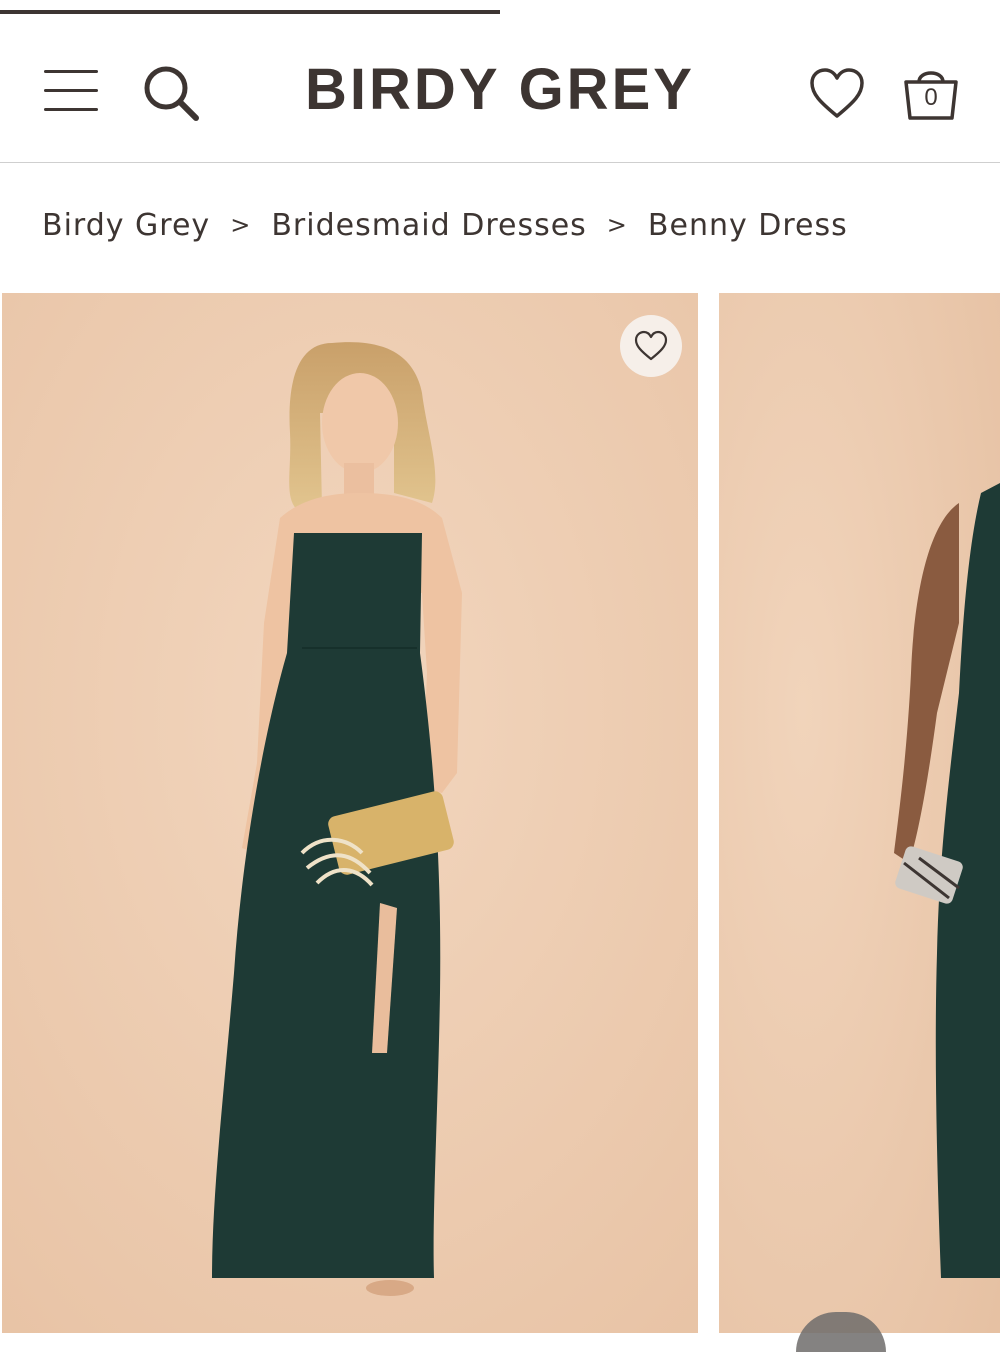  Describe the element at coordinates (428, 225) in the screenshot. I see `breadcrumb-bridesmaid-dresses: Bridesmaid Dresses` at that location.